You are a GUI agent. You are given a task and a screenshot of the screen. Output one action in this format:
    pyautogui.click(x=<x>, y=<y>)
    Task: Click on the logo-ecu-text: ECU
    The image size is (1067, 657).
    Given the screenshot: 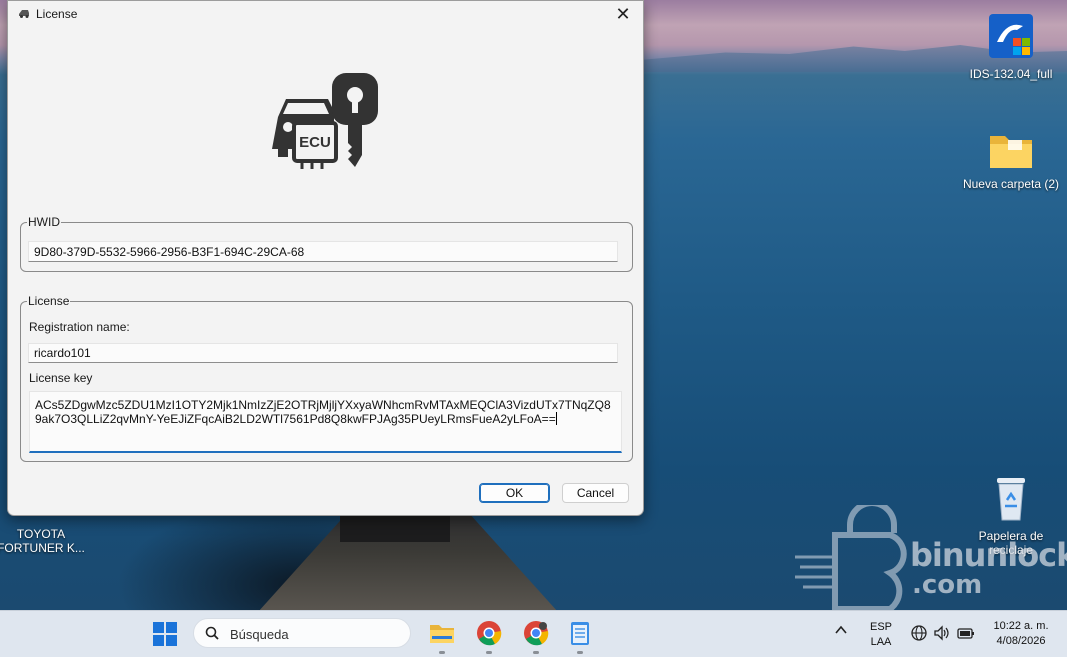 What is the action you would take?
    pyautogui.click(x=315, y=142)
    